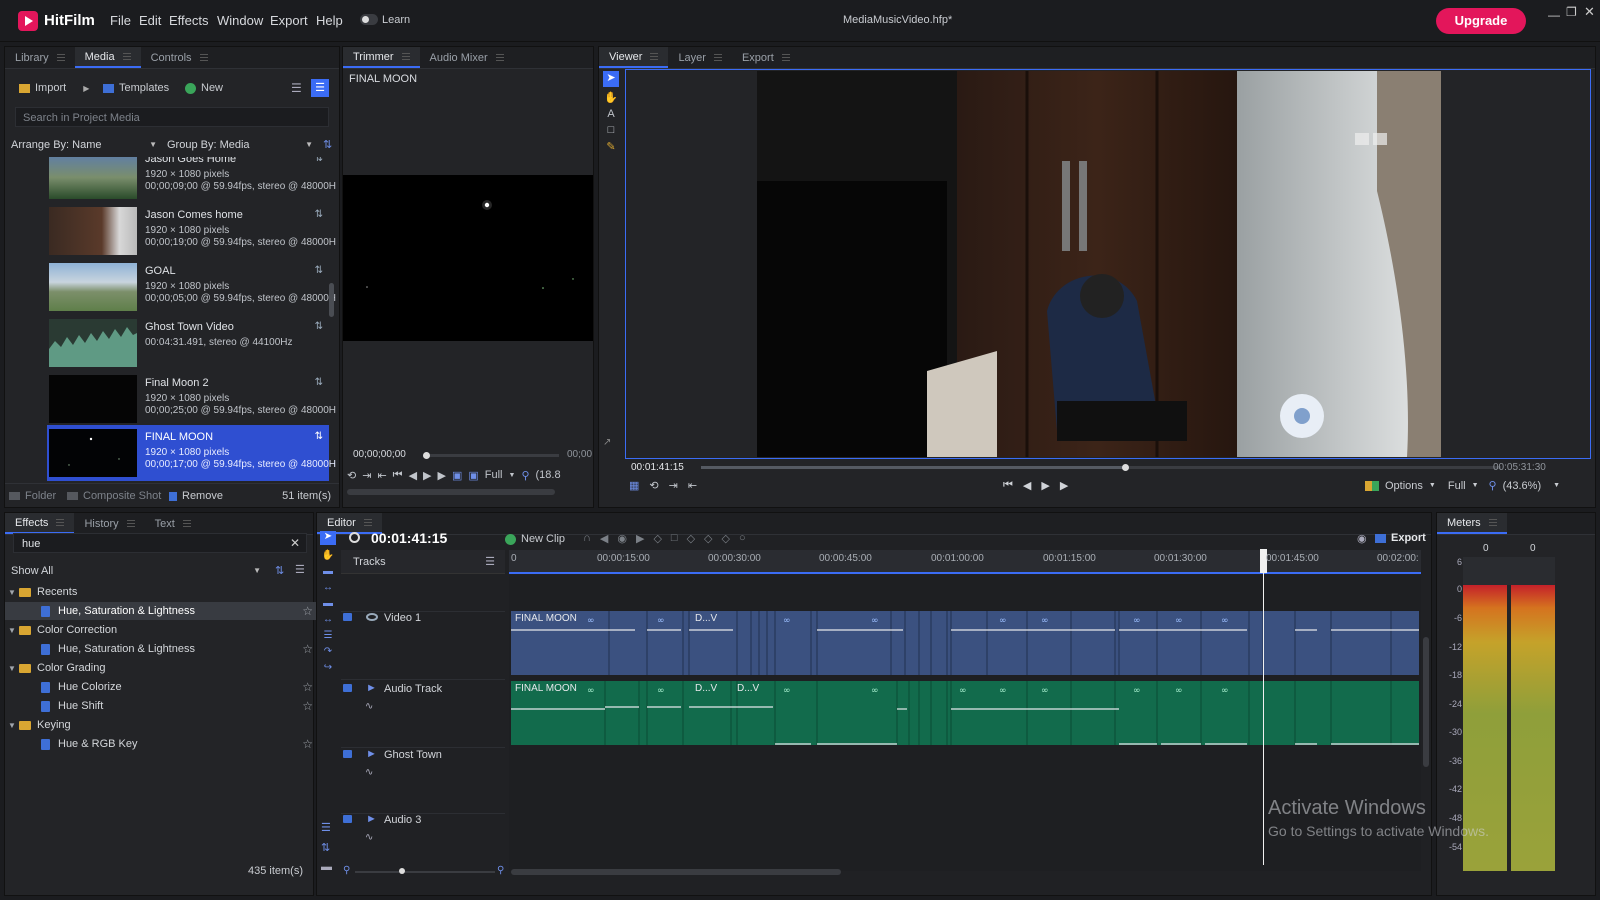 This screenshot has height=900, width=1600. What do you see at coordinates (611, 79) in the screenshot?
I see `select-tool-icon: ➤` at bounding box center [611, 79].